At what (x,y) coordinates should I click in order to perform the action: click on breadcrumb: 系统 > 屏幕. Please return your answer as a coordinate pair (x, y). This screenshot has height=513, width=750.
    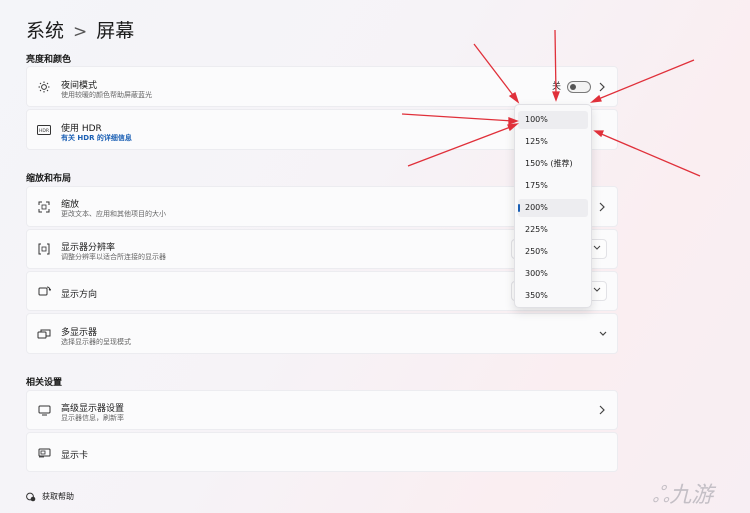
    Looking at the image, I should click on (80, 29).